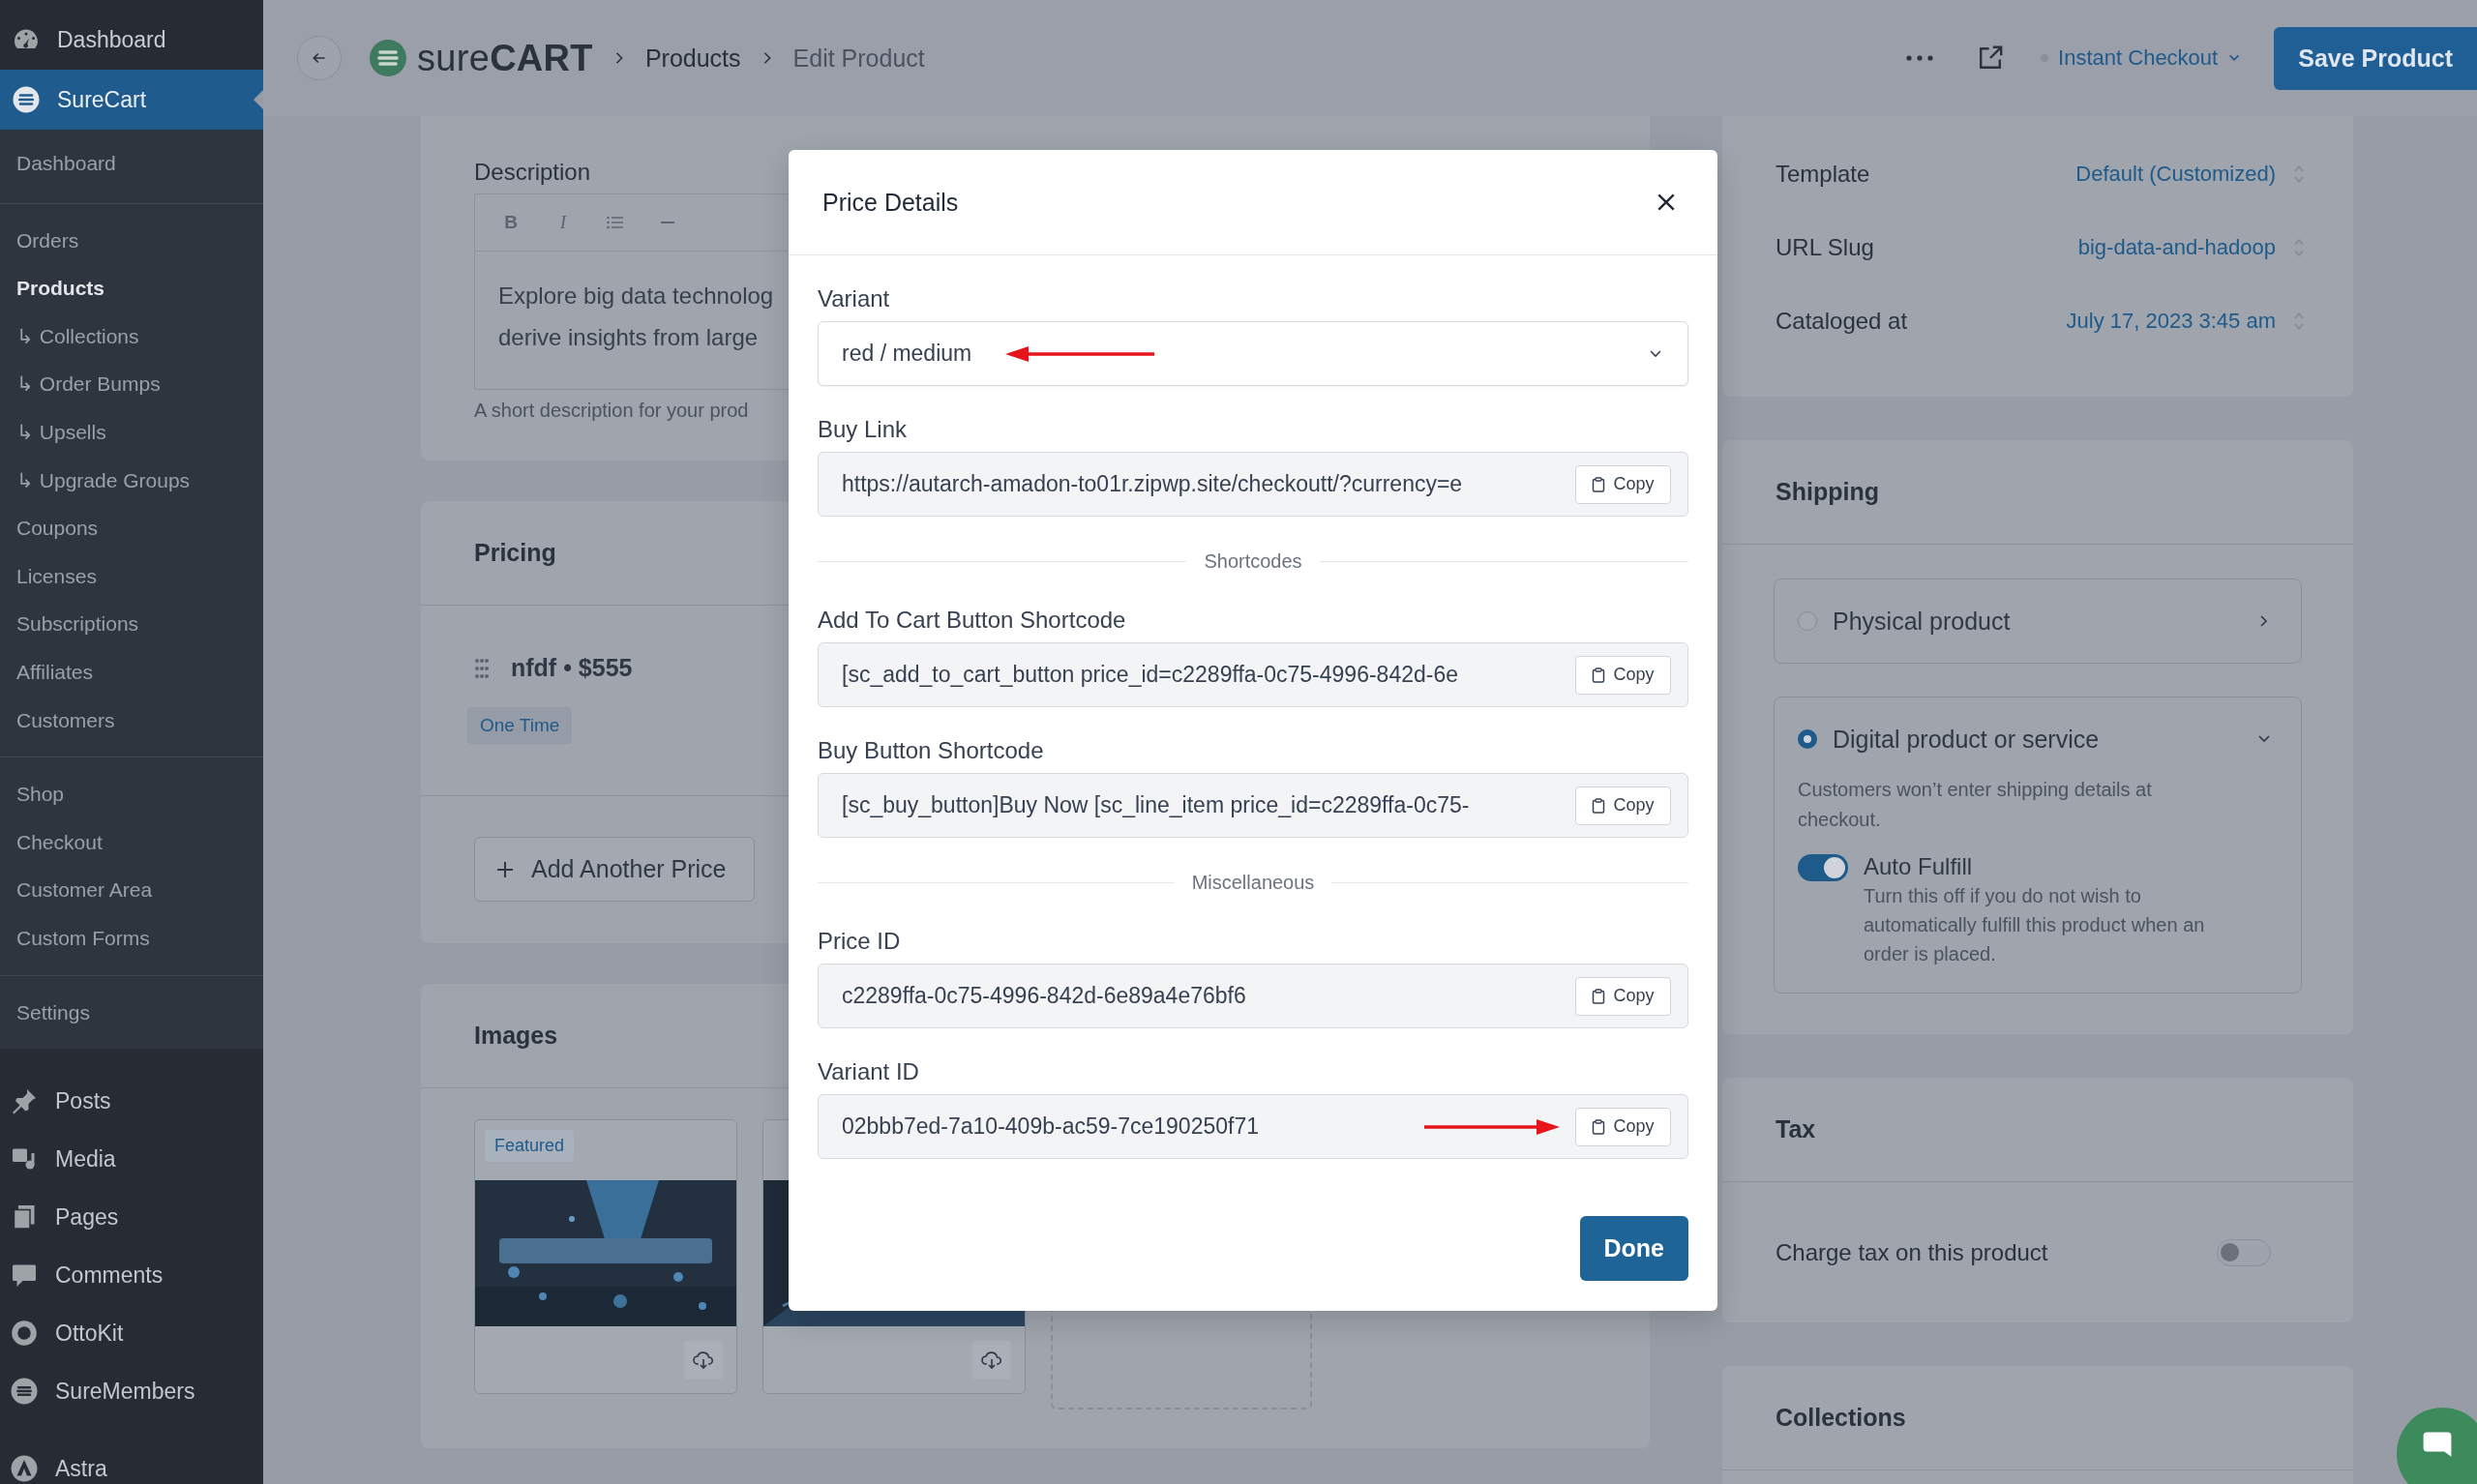 The image size is (2477, 1484). What do you see at coordinates (2171, 321) in the screenshot?
I see `setting-value: July 17, 2023 3:45 am` at bounding box center [2171, 321].